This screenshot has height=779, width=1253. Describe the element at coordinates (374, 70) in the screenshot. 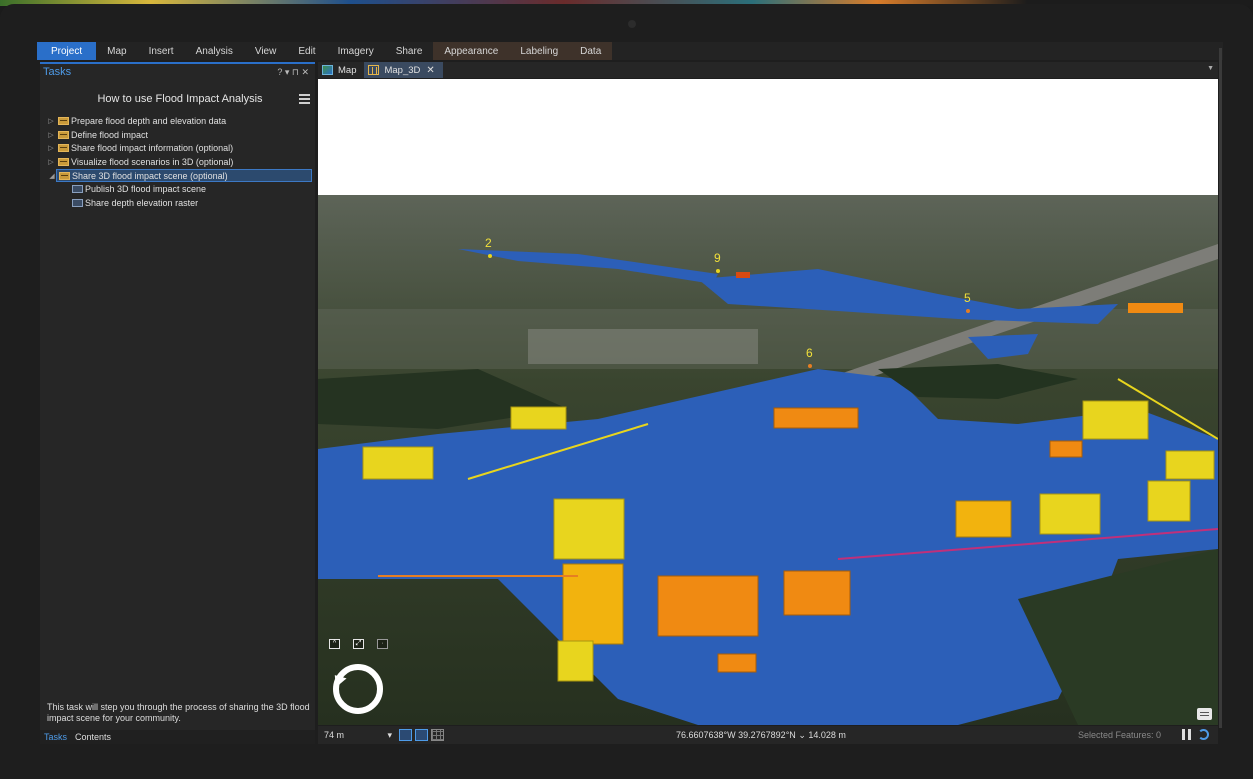

I see `scene-icon` at that location.